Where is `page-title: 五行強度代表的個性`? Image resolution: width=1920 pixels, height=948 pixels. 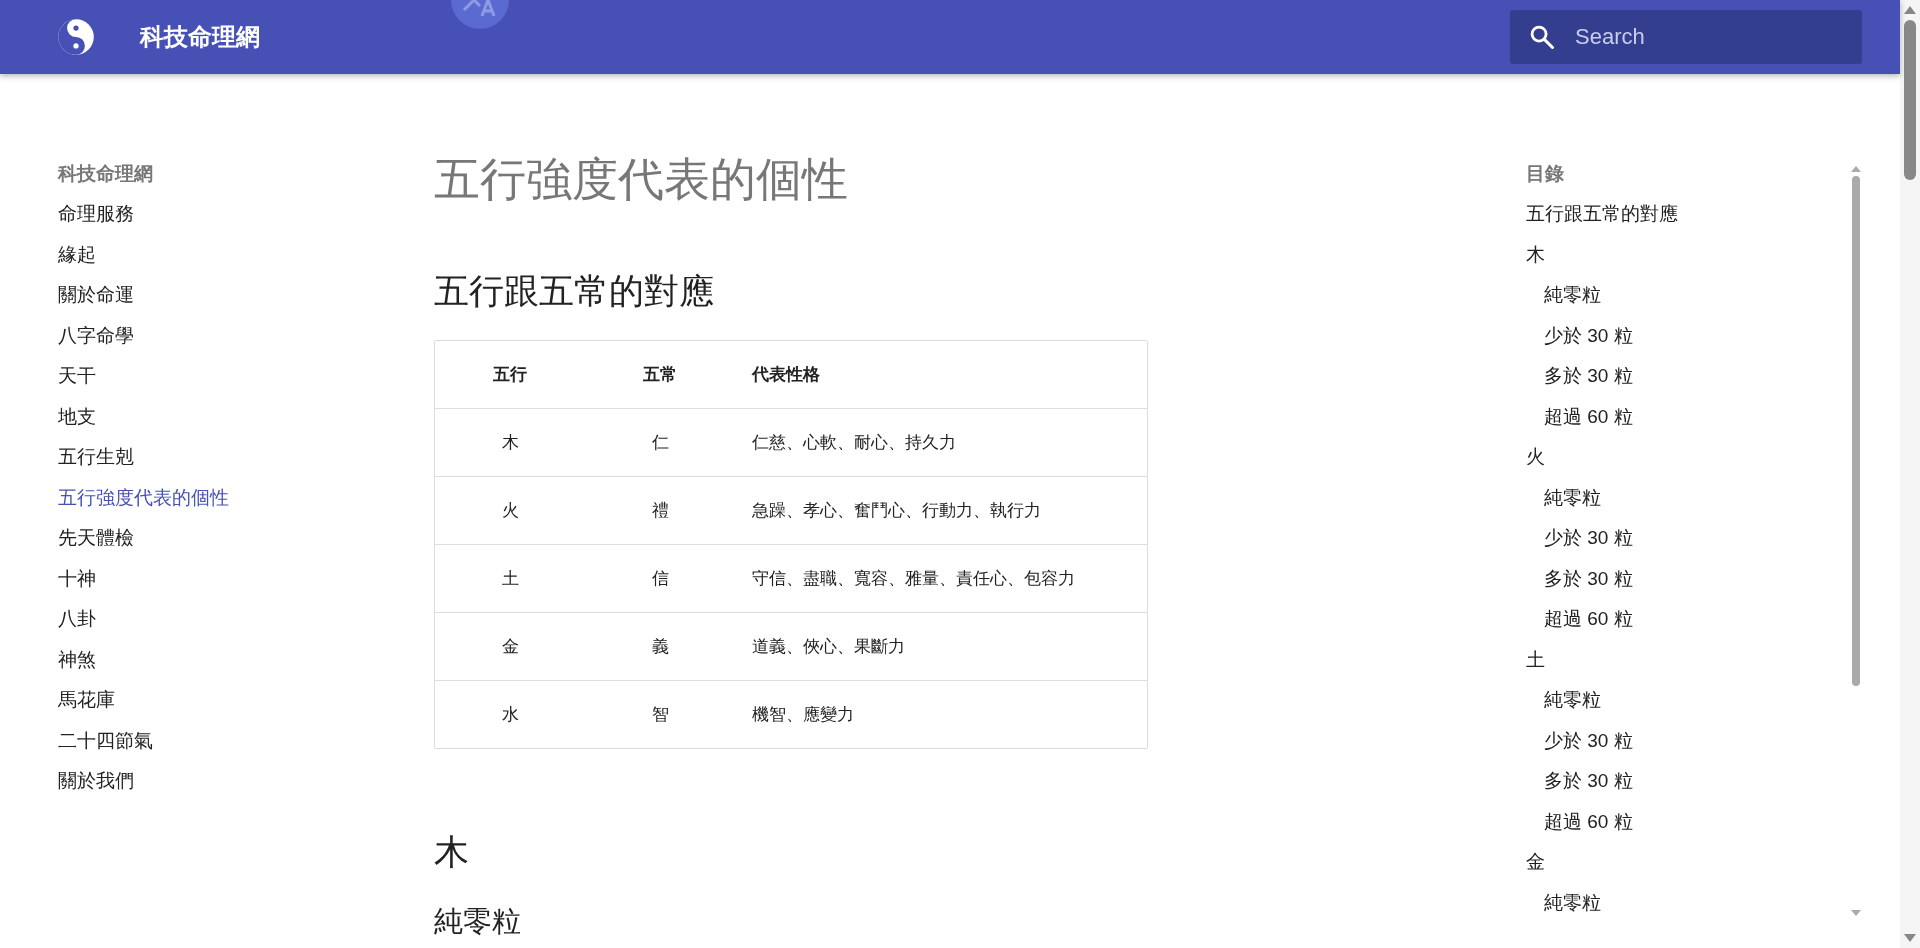 page-title: 五行強度代表的個性 is located at coordinates (641, 179).